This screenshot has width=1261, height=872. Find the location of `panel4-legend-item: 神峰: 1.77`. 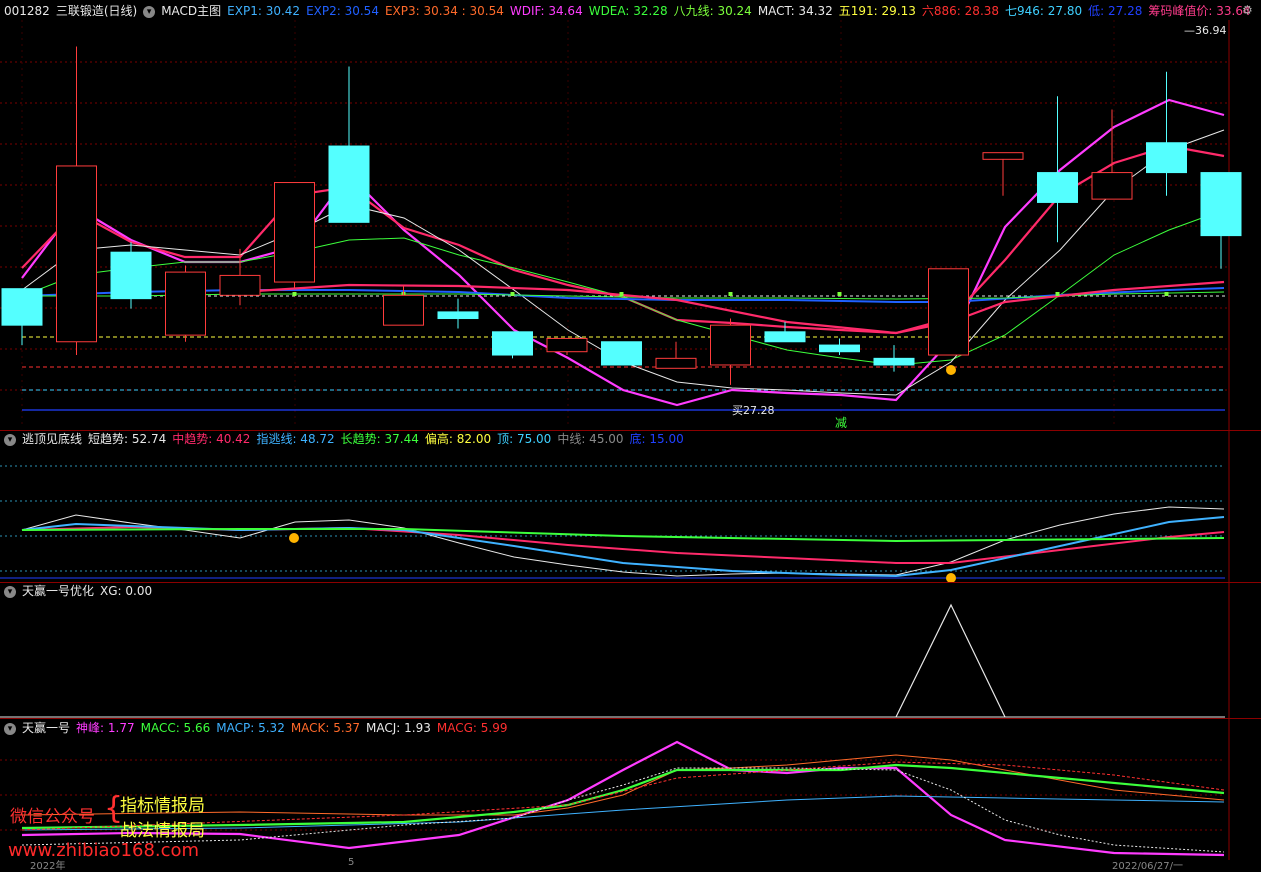

panel4-legend-item: 神峰: 1.77 is located at coordinates (105, 728).